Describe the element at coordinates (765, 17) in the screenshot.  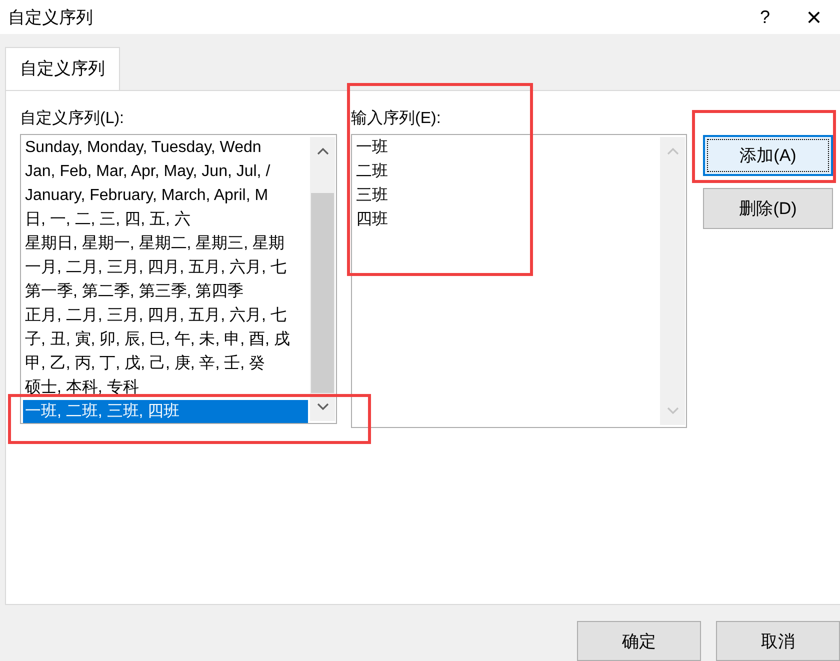
I see `help-button: ?` at that location.